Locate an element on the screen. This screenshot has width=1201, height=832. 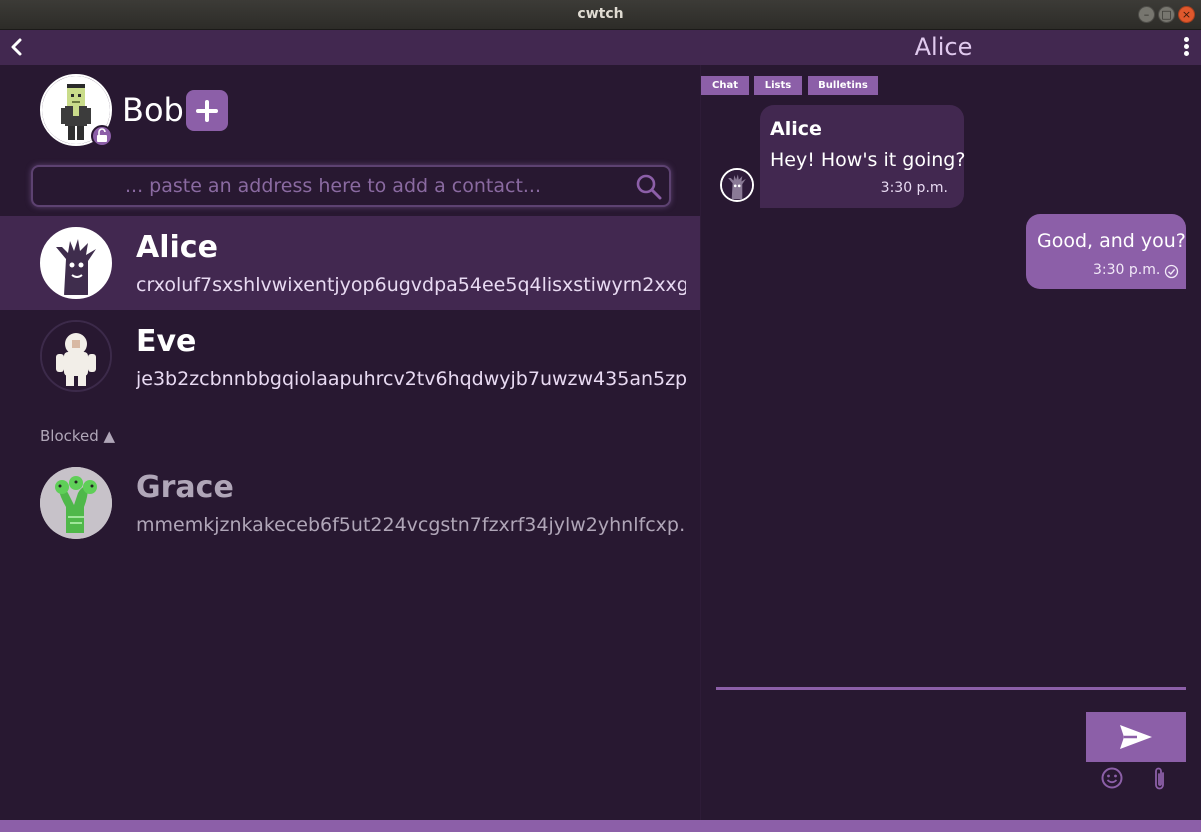
search-icon is located at coordinates (649, 187).